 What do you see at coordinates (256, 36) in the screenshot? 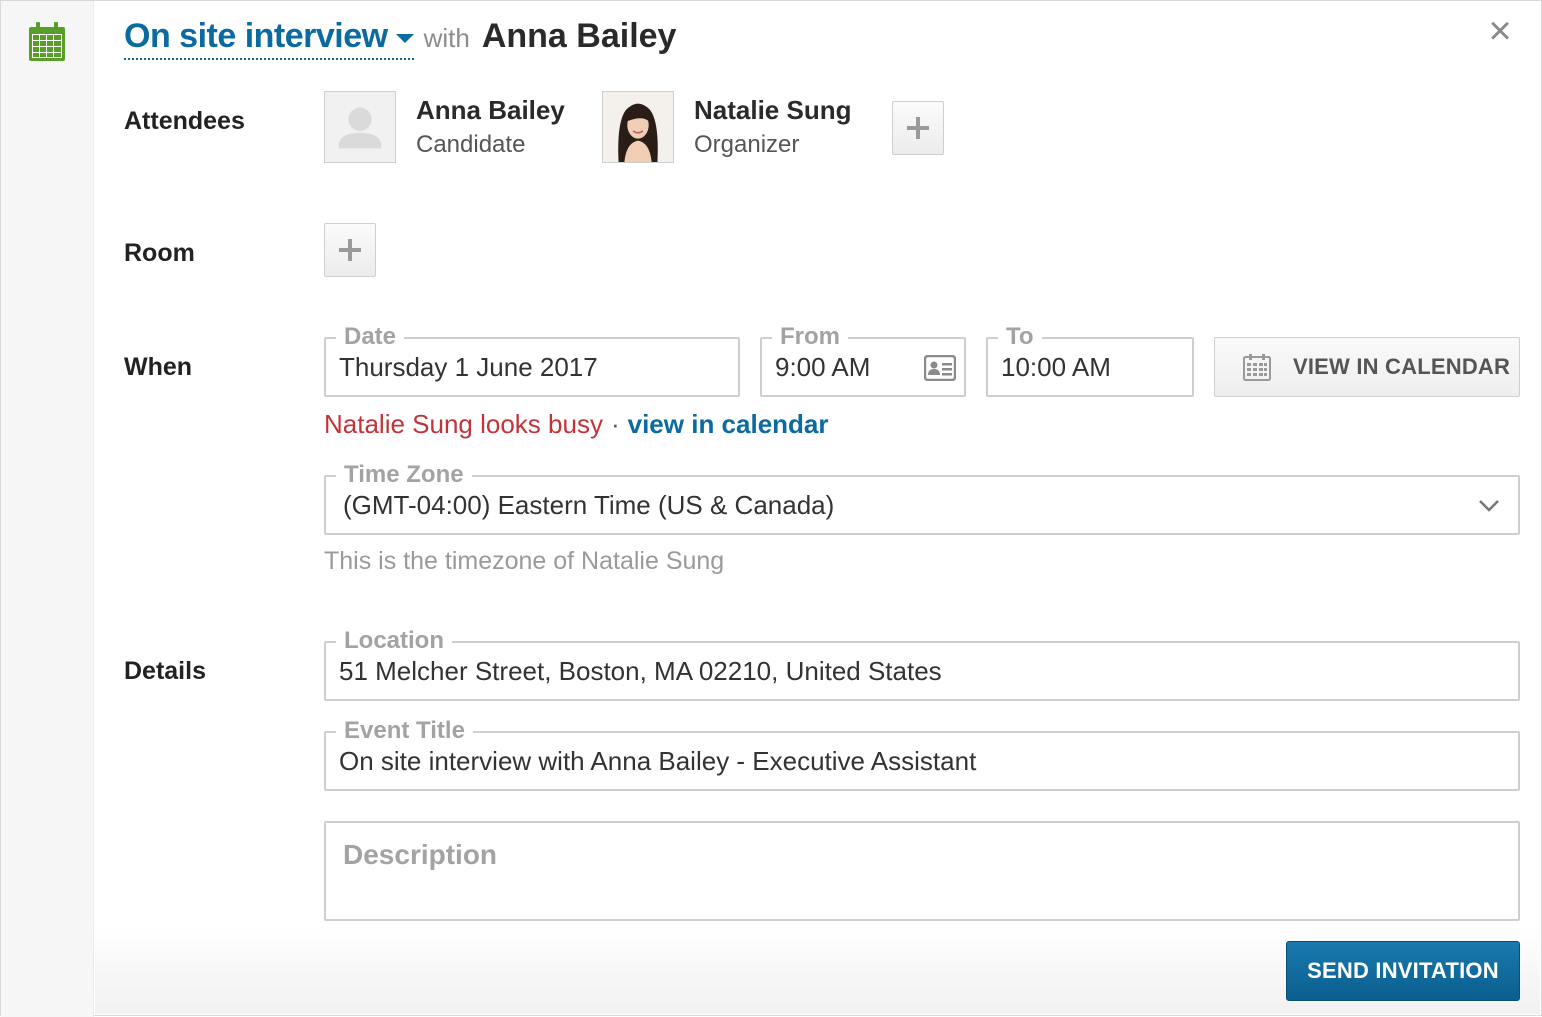
I see `event-type-label: On site interview` at bounding box center [256, 36].